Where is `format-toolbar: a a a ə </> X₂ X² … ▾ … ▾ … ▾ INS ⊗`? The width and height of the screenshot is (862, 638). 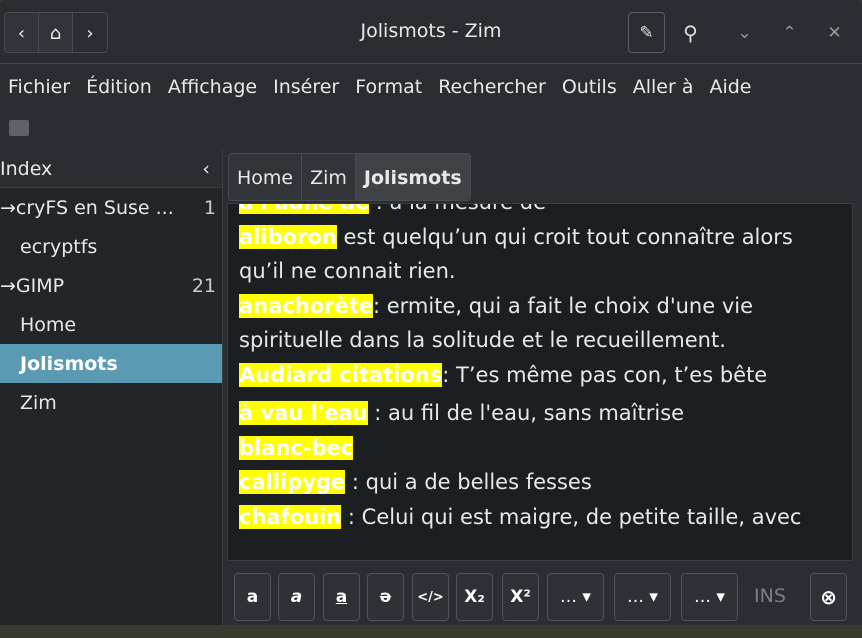
format-toolbar: a a a ə </> X₂ X² … ▾ … ▾ … ▾ INS ⊗ is located at coordinates (544, 594).